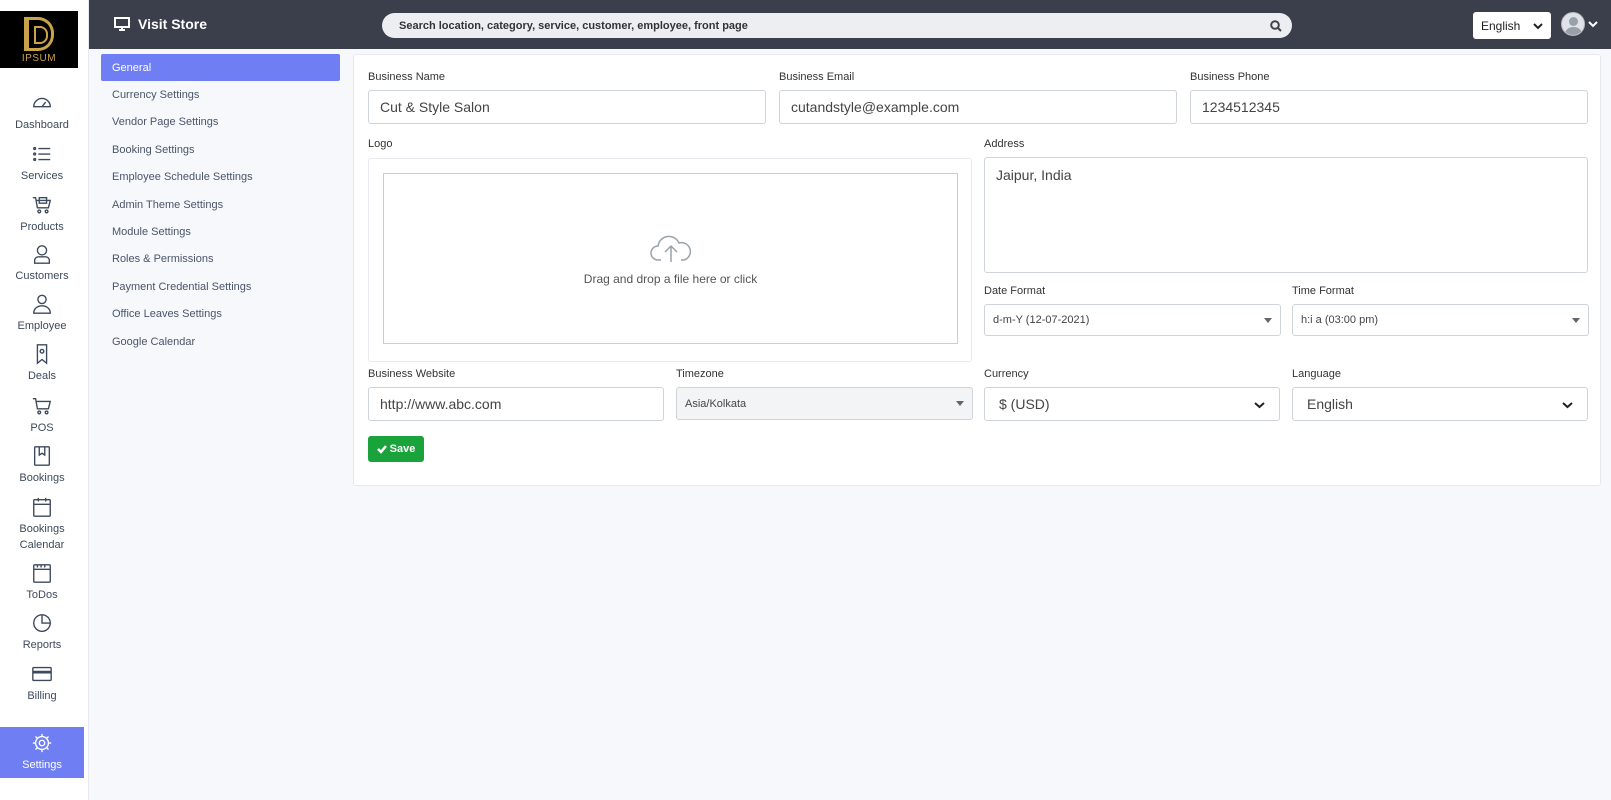 This screenshot has width=1611, height=800. What do you see at coordinates (817, 77) in the screenshot?
I see `business-email-label: Business Email` at bounding box center [817, 77].